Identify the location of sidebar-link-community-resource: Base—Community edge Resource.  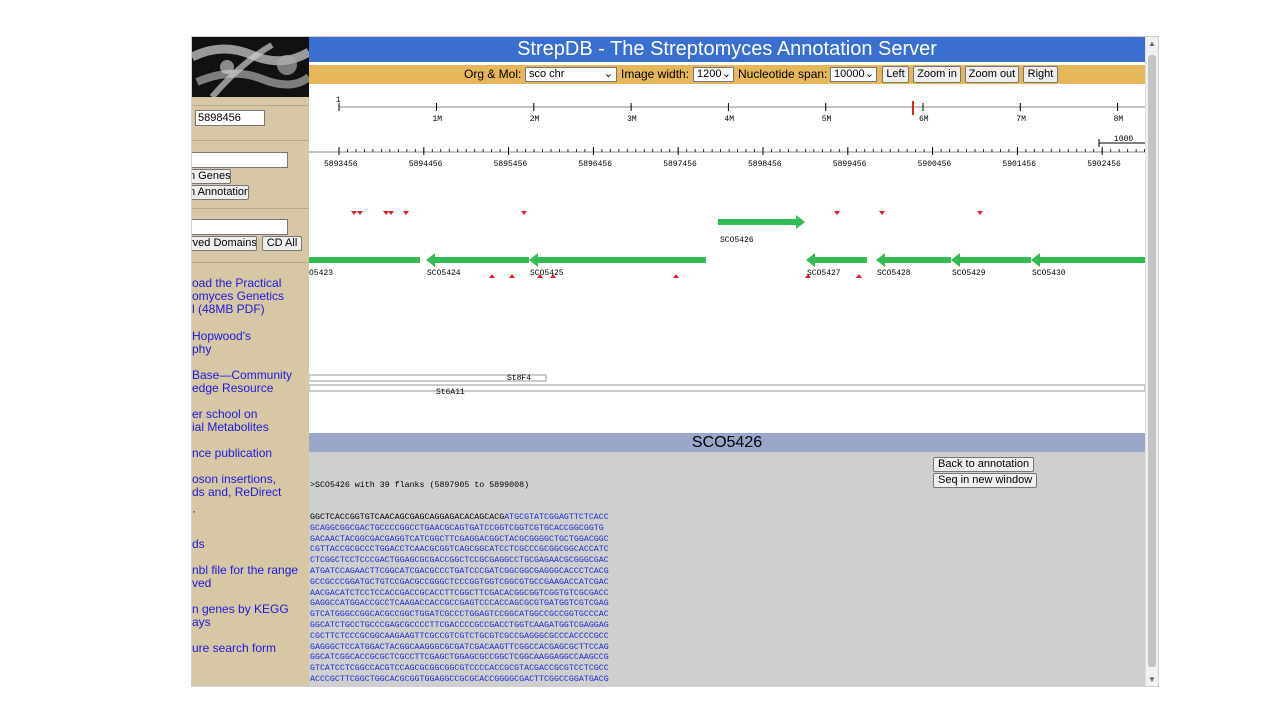
(242, 382).